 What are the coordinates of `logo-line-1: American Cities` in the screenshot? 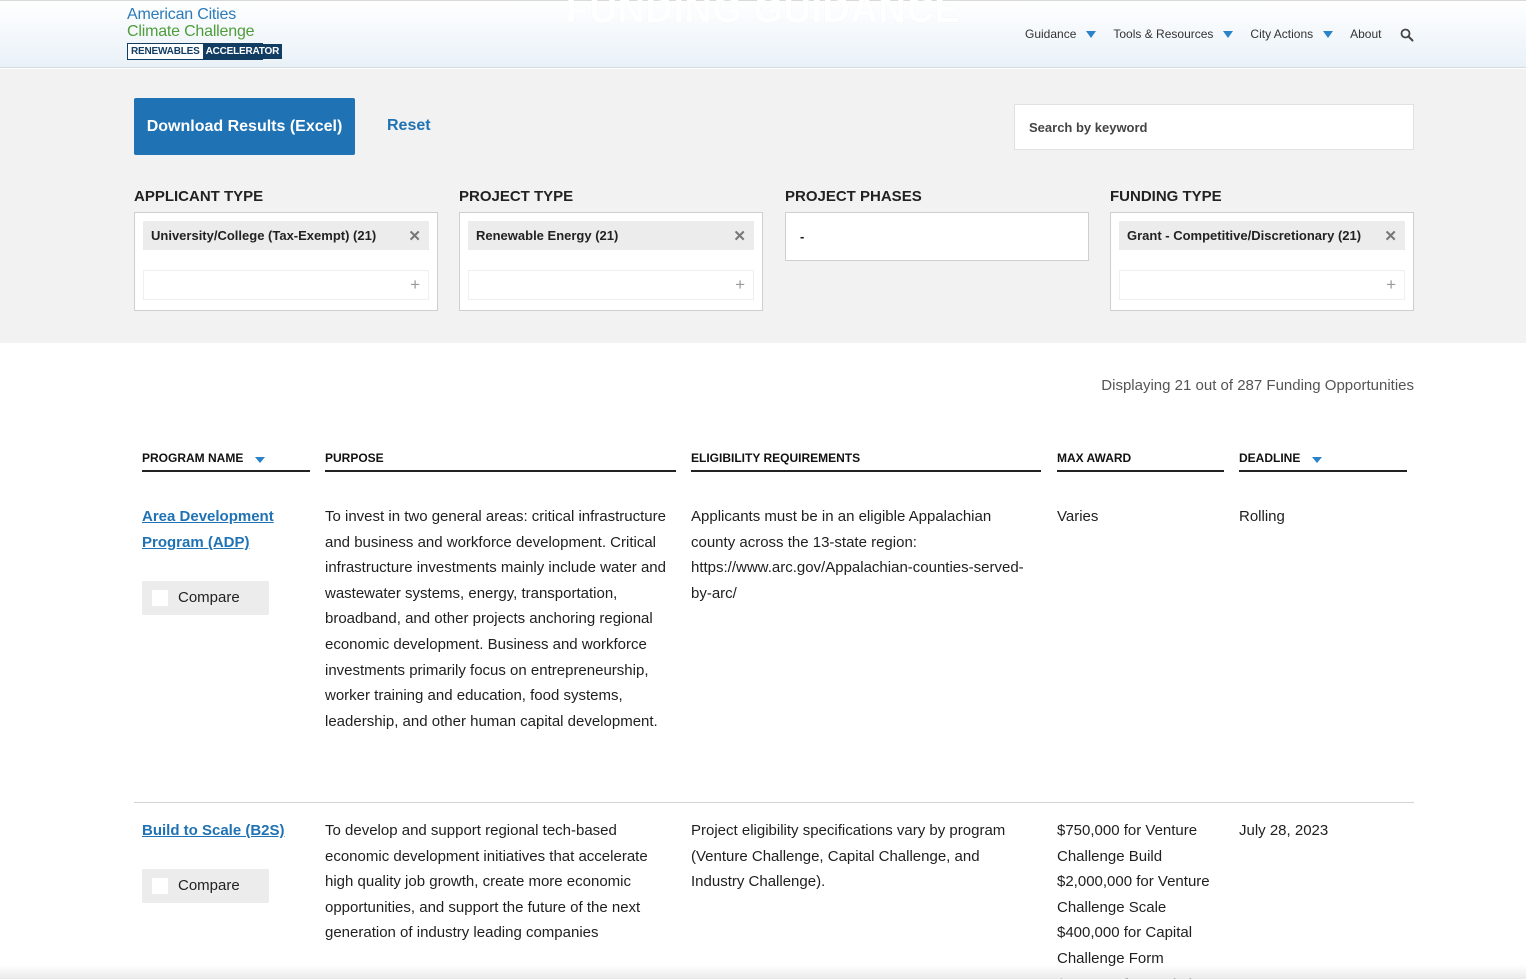 It's located at (182, 14).